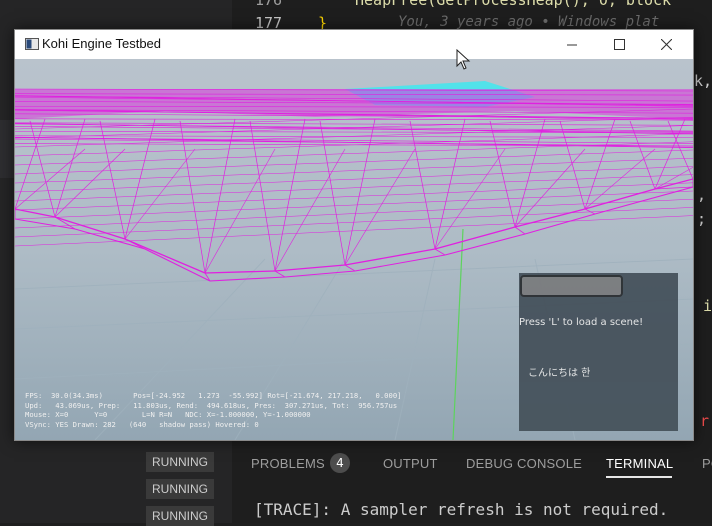 This screenshot has height=526, width=712. What do you see at coordinates (705, 421) in the screenshot?
I see `code-fragment: r` at bounding box center [705, 421].